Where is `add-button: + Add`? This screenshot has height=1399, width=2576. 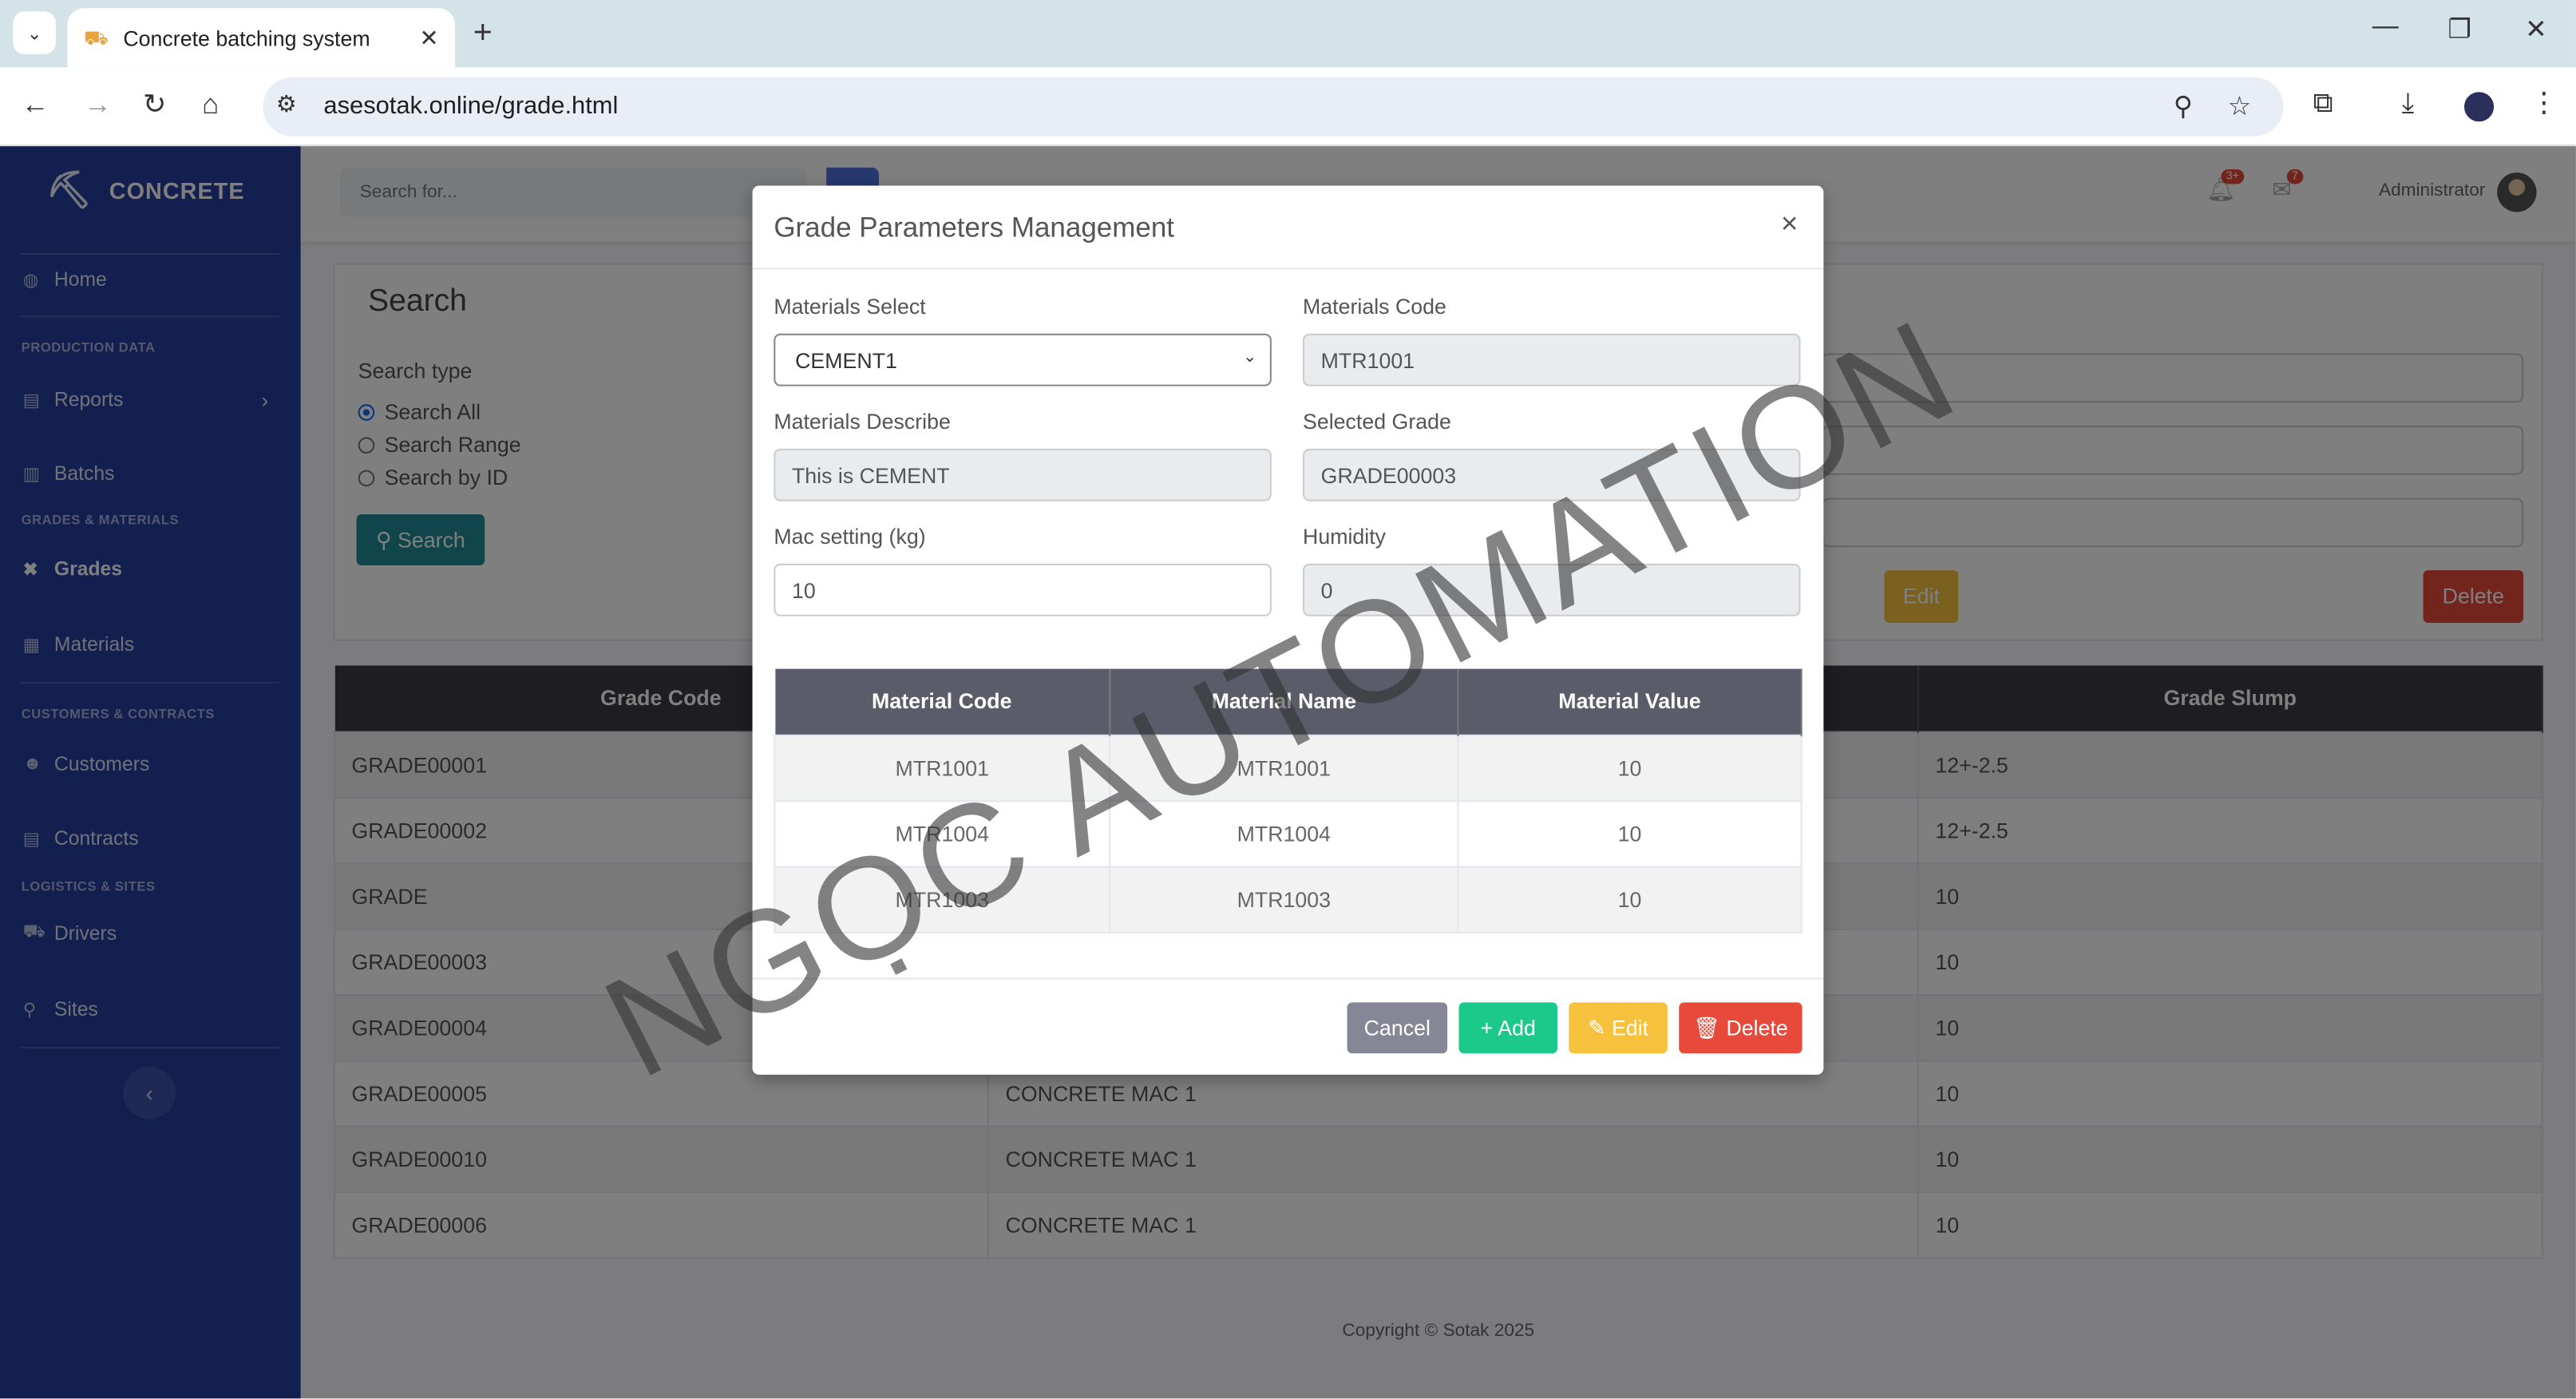 add-button: + Add is located at coordinates (1508, 1028).